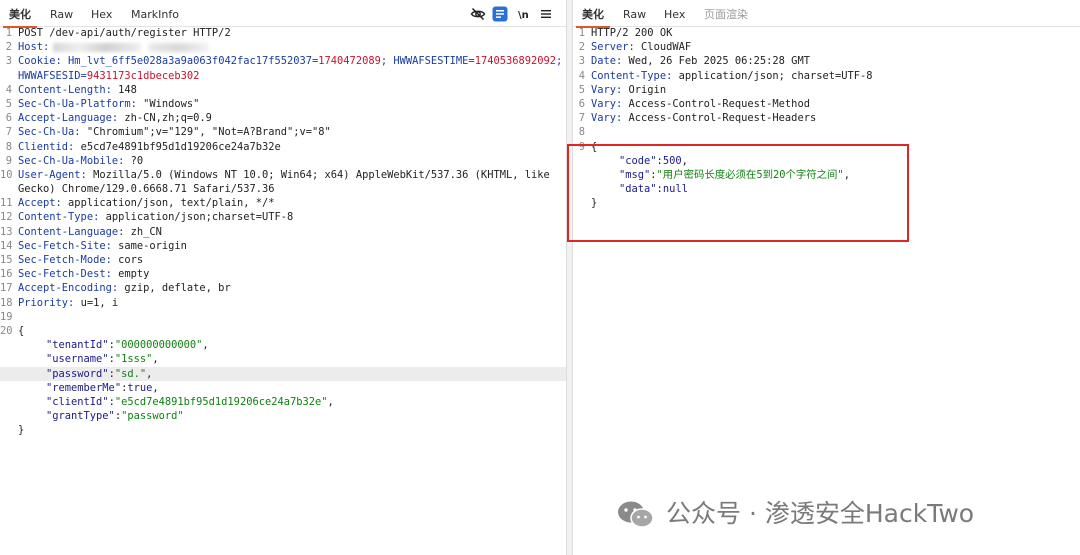 This screenshot has width=1080, height=555. I want to click on code-line: 14 Sec-Fetch-Site: same-origin, so click(93, 245).